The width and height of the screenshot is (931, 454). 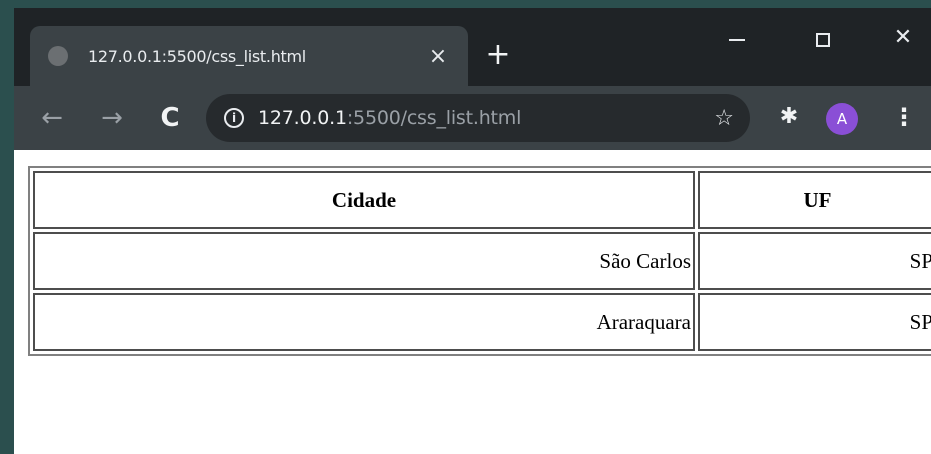 What do you see at coordinates (52, 118) in the screenshot?
I see `back-arrow-icon: ←` at bounding box center [52, 118].